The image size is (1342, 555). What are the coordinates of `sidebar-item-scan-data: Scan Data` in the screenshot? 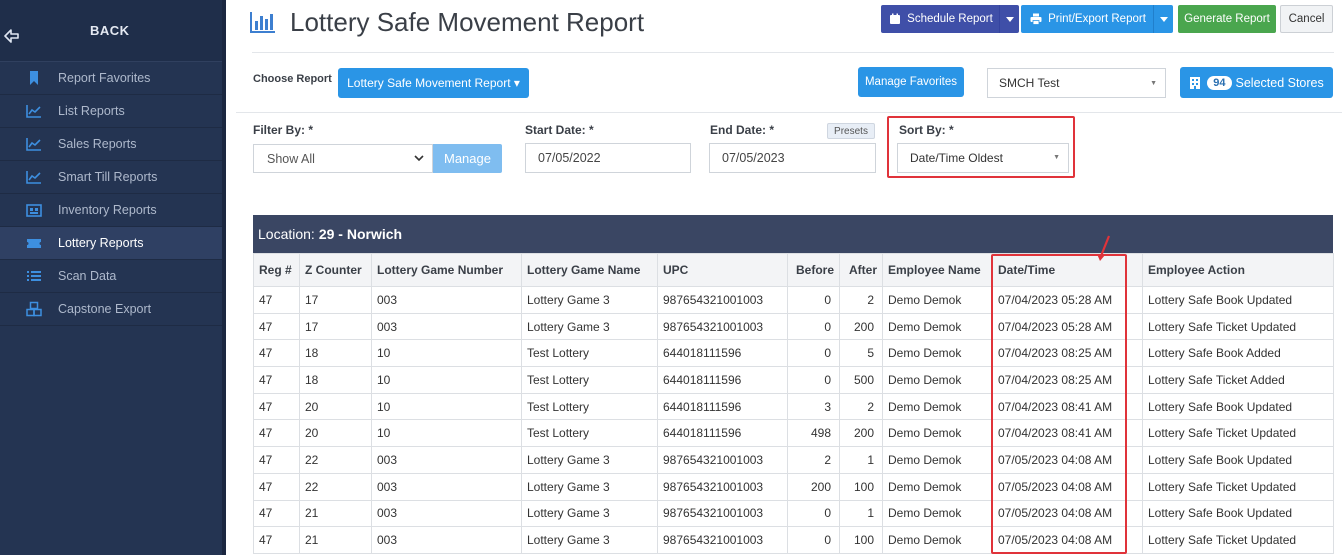 It's located at (113, 276).